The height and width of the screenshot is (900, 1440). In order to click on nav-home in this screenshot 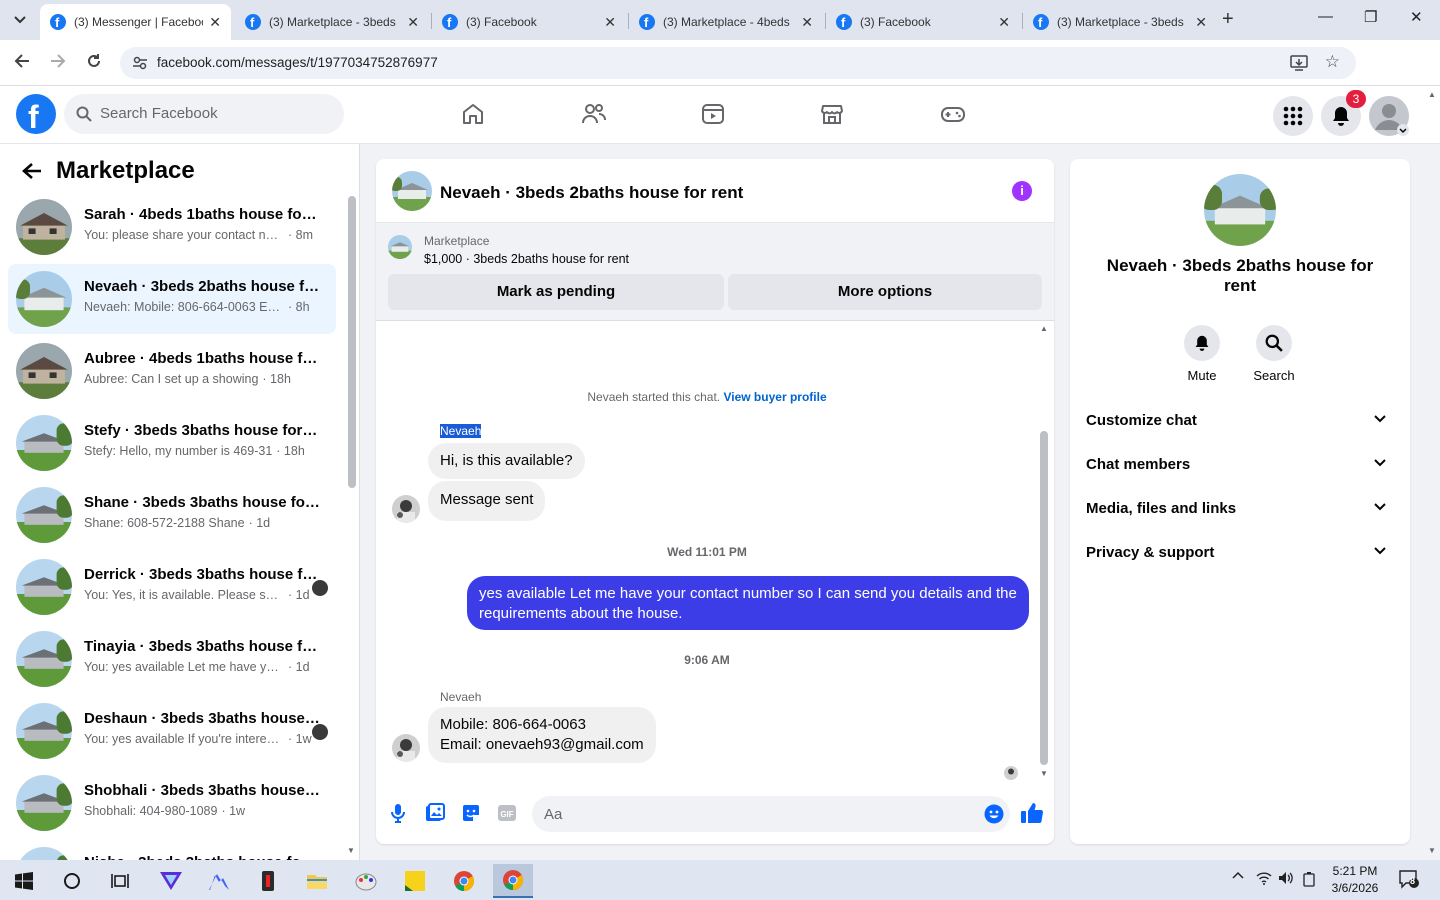, I will do `click(473, 114)`.